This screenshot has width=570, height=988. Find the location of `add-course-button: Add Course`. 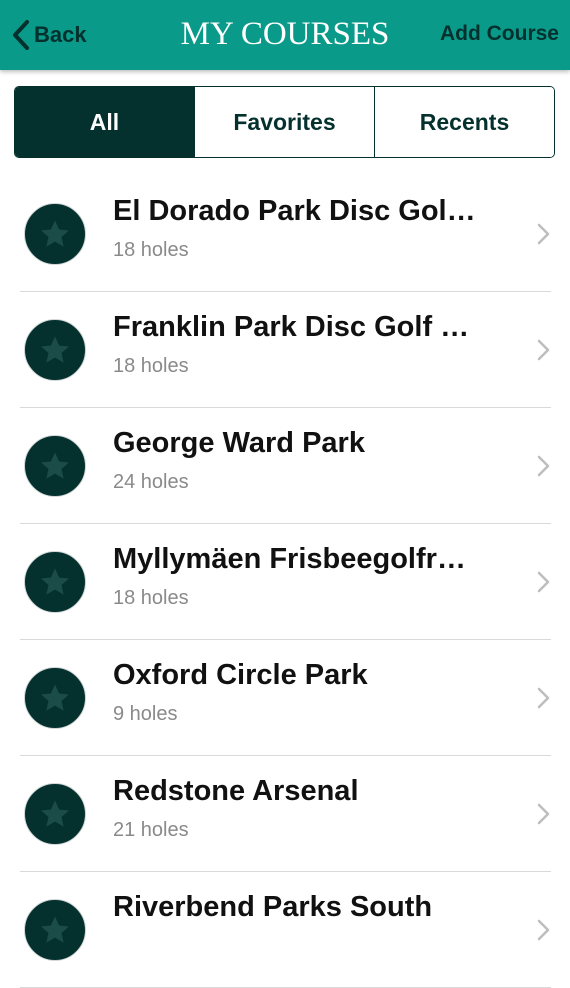

add-course-button: Add Course is located at coordinates (499, 34).